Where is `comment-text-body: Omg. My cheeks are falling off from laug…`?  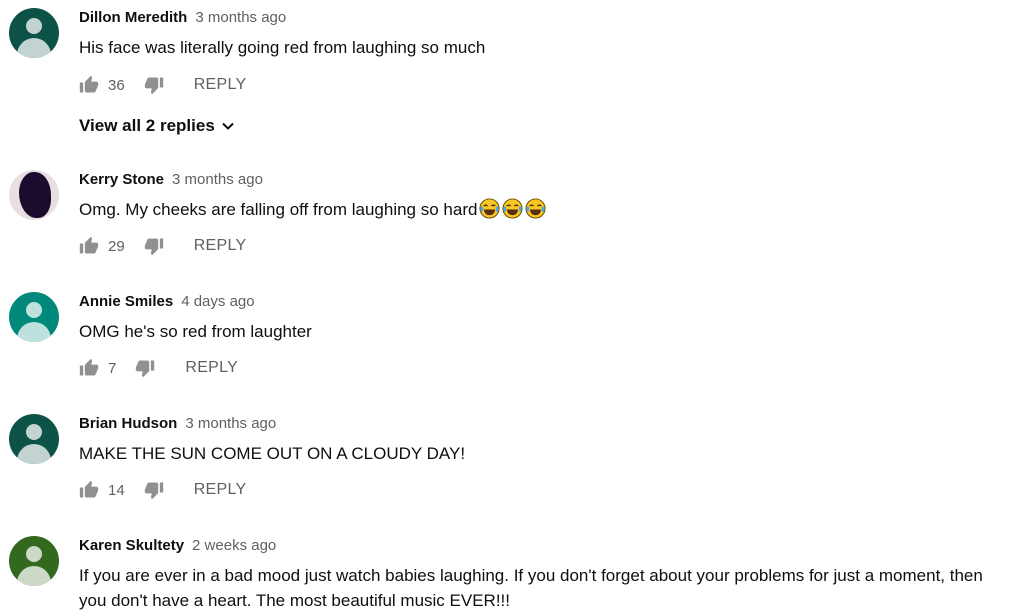
comment-text-body: Omg. My cheeks are falling off from laug… is located at coordinates (278, 209).